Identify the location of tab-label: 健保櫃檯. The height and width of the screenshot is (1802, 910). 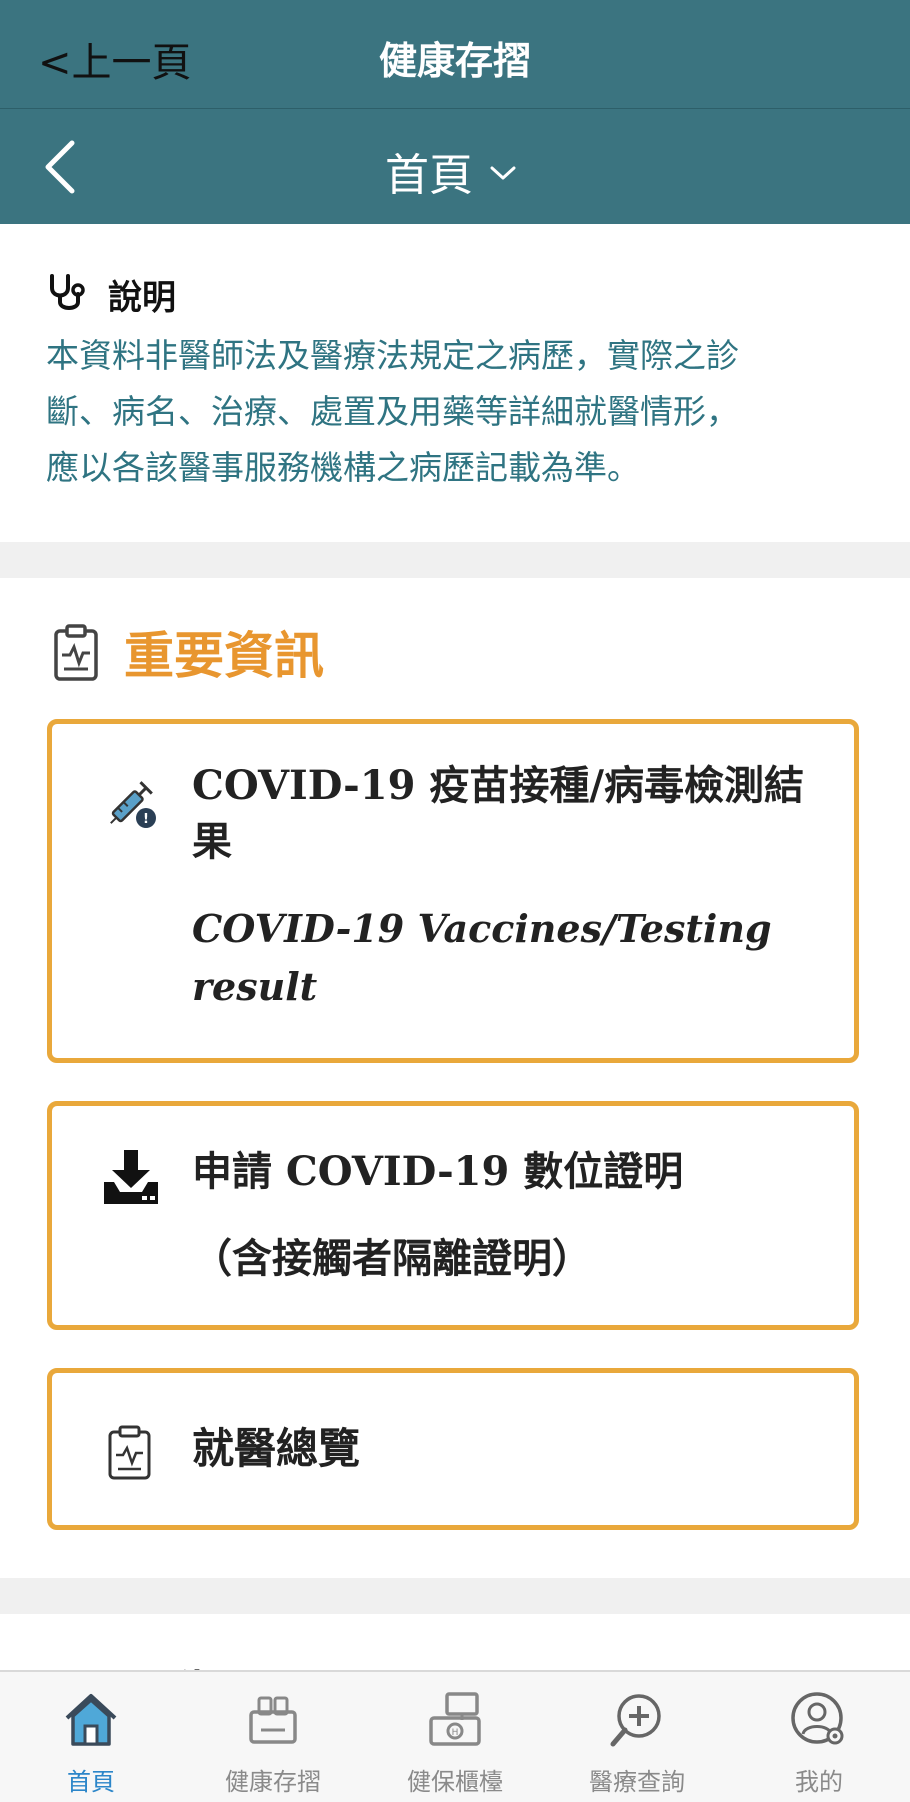
(455, 1782).